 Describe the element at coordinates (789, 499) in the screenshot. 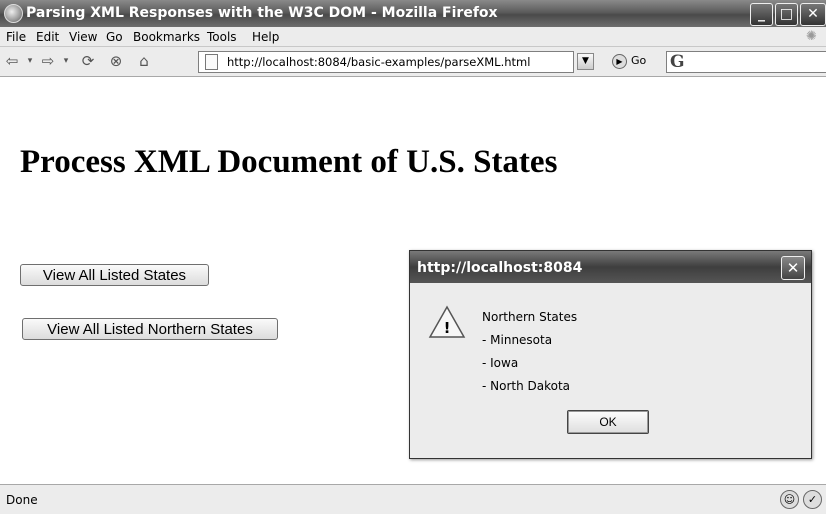

I see `extension-icon: ☺` at that location.